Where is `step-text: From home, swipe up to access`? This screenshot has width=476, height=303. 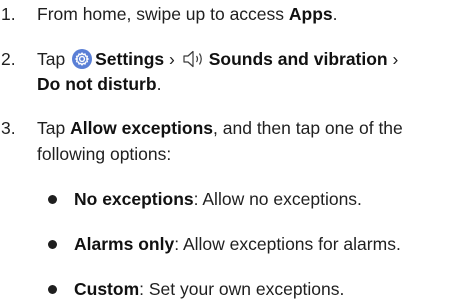 step-text: From home, swipe up to access is located at coordinates (163, 14).